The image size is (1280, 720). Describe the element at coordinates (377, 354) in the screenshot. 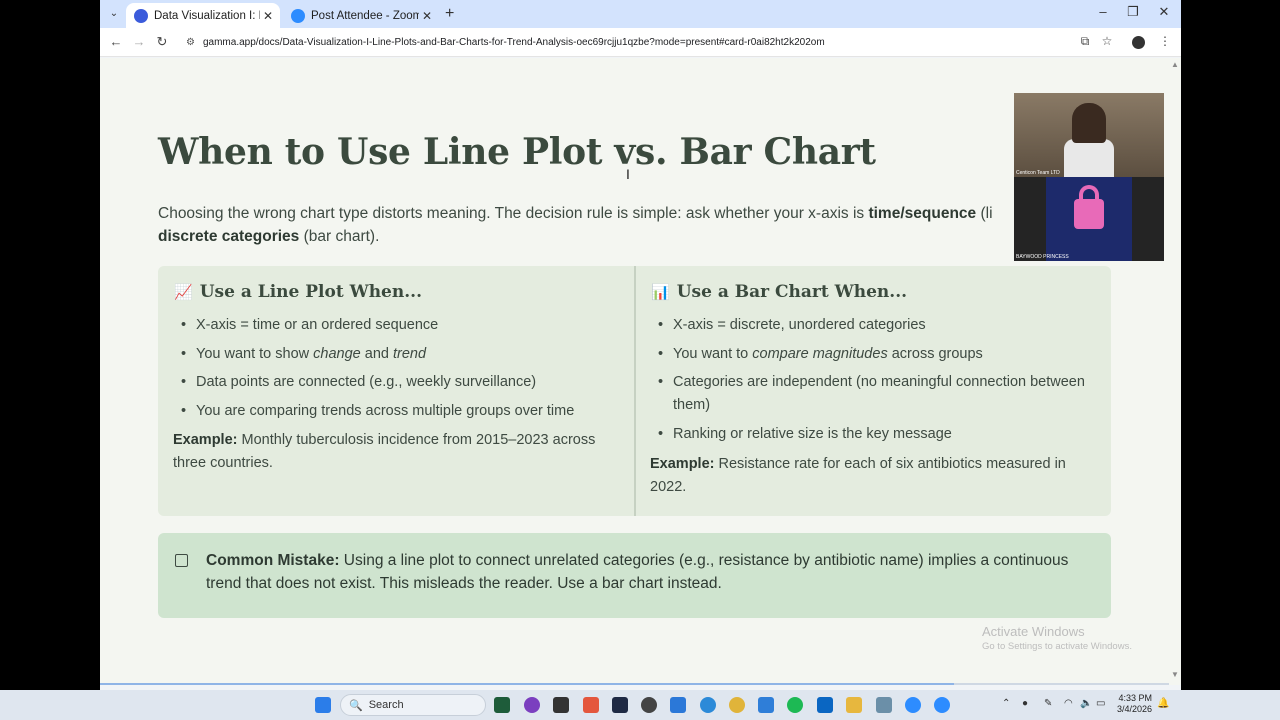

I see `list-item: You want to show change and trend` at that location.